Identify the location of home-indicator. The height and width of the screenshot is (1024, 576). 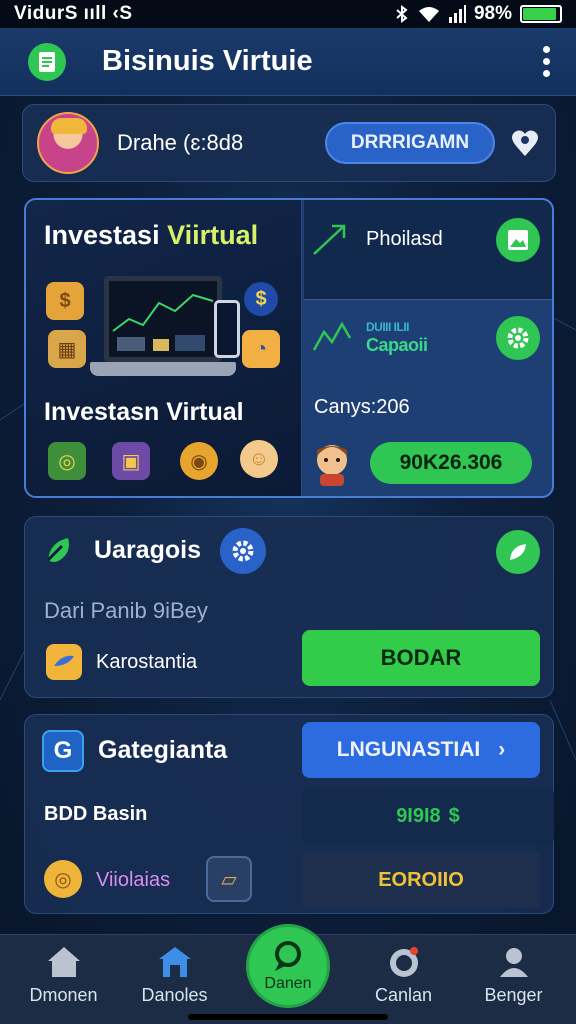
(288, 1017).